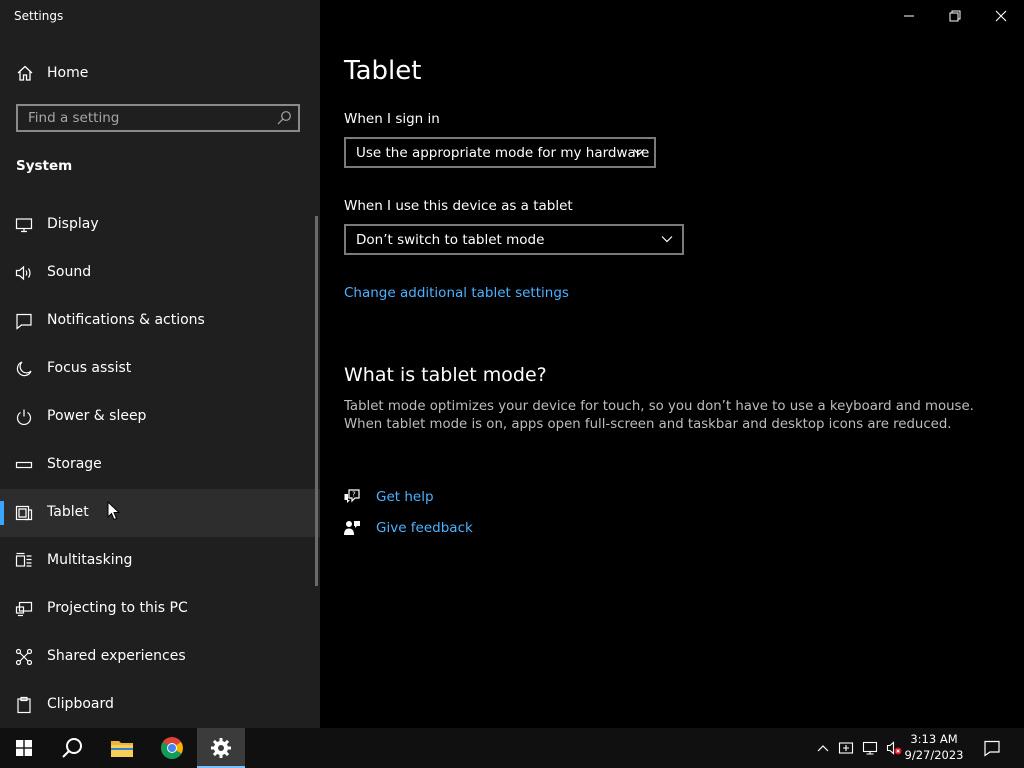 The image size is (1024, 768). What do you see at coordinates (69, 272) in the screenshot?
I see `sidebar-item-label: Sound` at bounding box center [69, 272].